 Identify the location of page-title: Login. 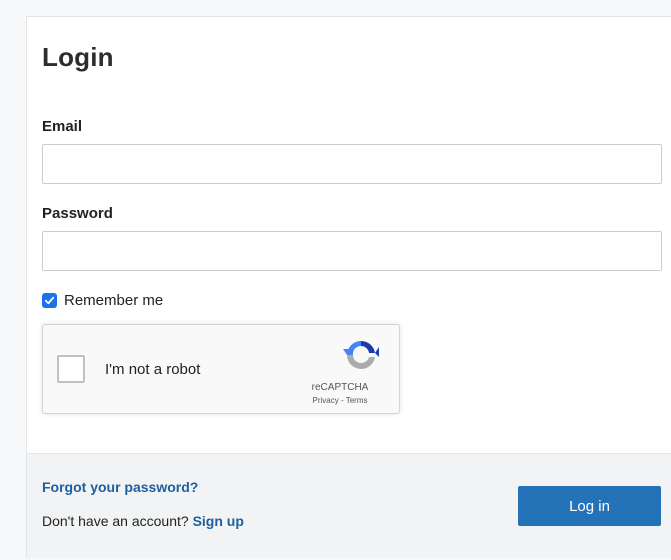
(78, 57).